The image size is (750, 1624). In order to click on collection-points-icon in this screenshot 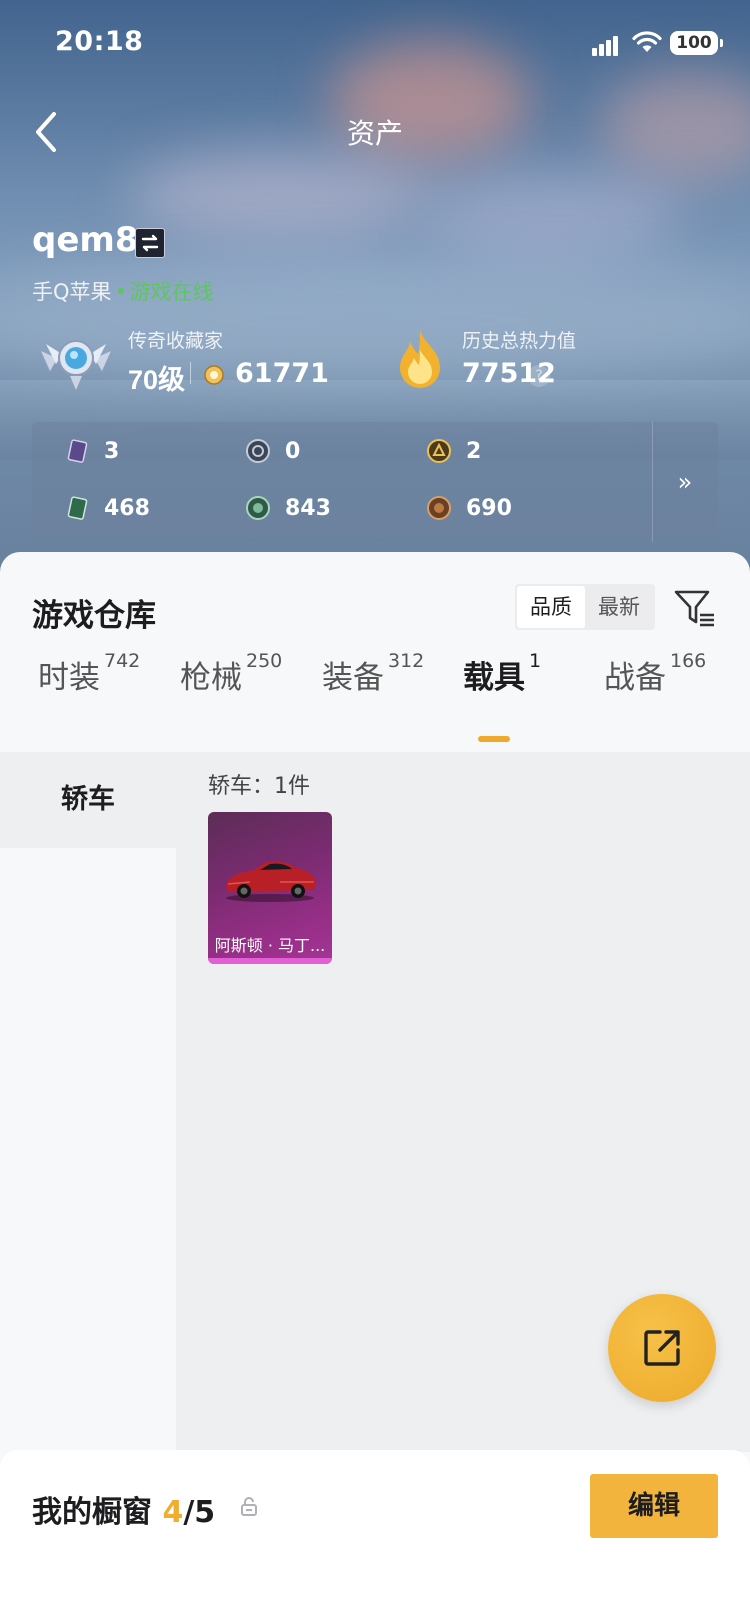, I will do `click(214, 375)`.